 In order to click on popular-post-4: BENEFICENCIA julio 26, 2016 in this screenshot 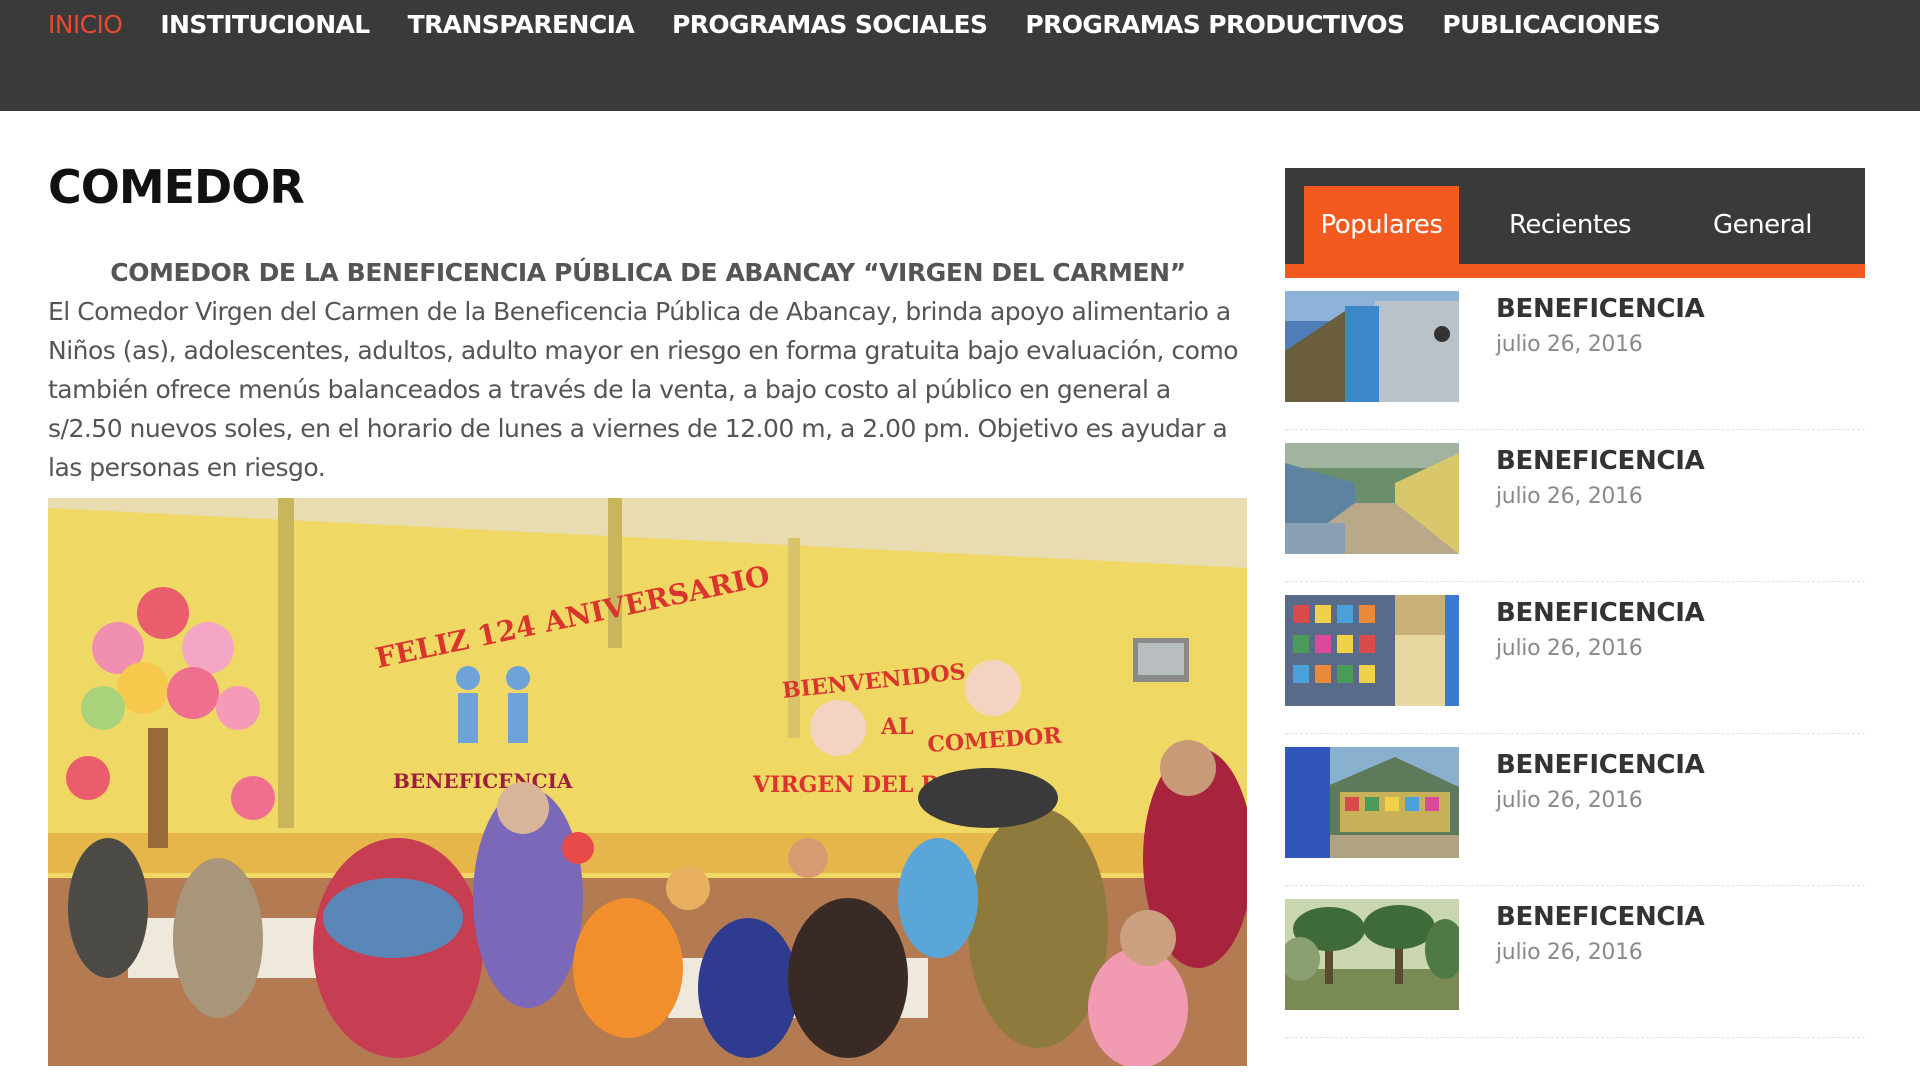, I will do `click(1575, 810)`.